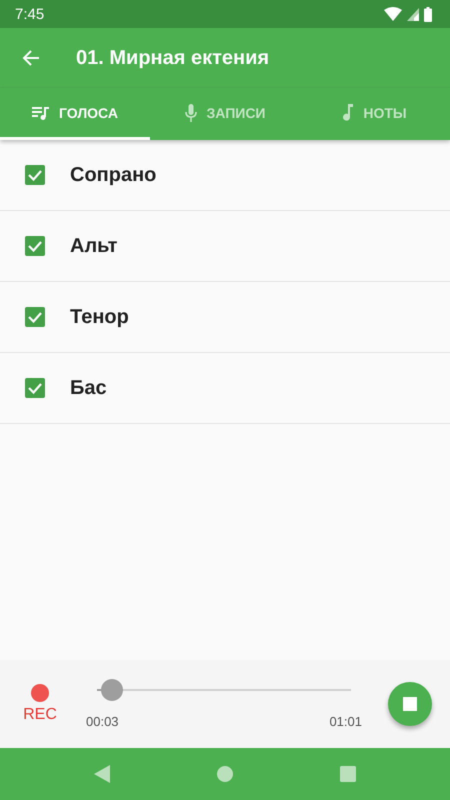  Describe the element at coordinates (29, 14) in the screenshot. I see `clock: 7:45` at that location.